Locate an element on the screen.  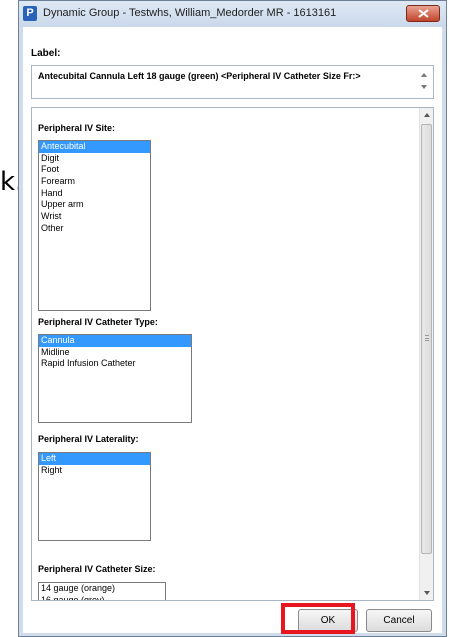
list-item: Foot is located at coordinates (94, 170).